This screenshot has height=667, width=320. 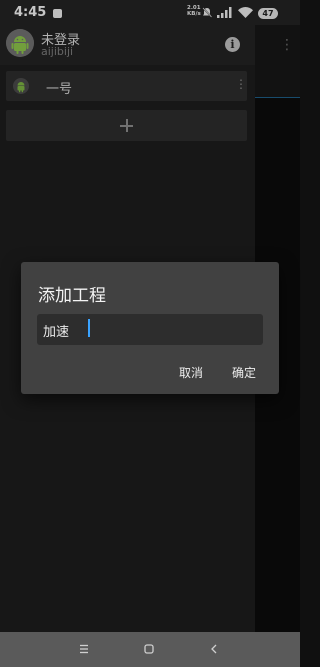 I want to click on project-name-input, so click(x=150, y=329).